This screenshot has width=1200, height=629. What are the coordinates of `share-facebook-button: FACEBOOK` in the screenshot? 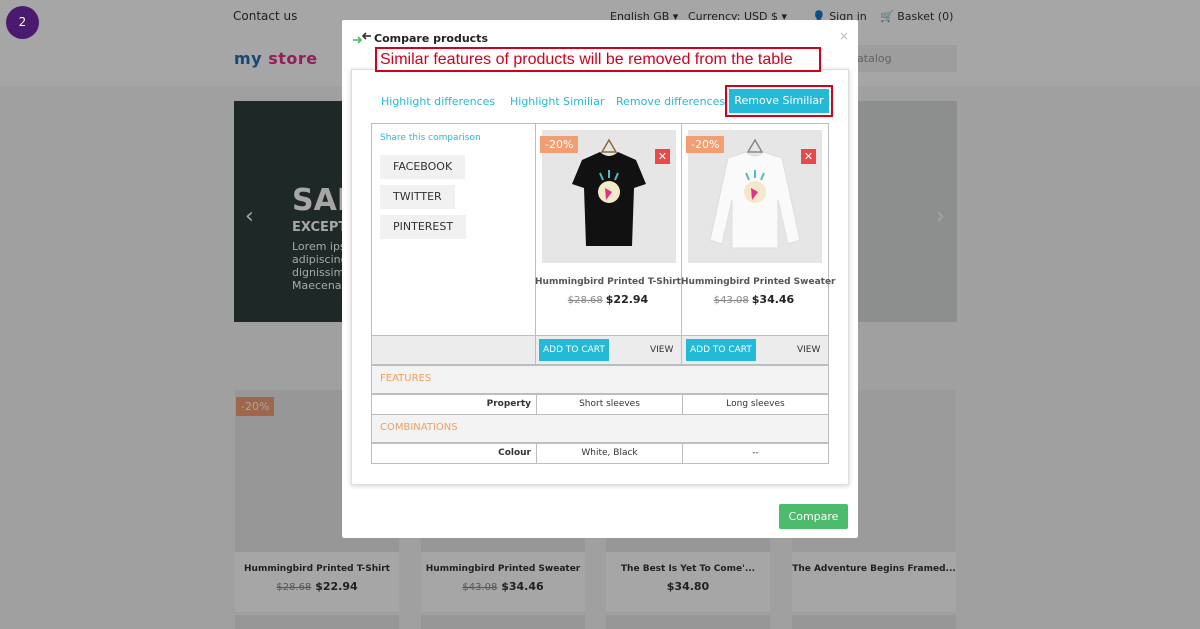 It's located at (423, 167).